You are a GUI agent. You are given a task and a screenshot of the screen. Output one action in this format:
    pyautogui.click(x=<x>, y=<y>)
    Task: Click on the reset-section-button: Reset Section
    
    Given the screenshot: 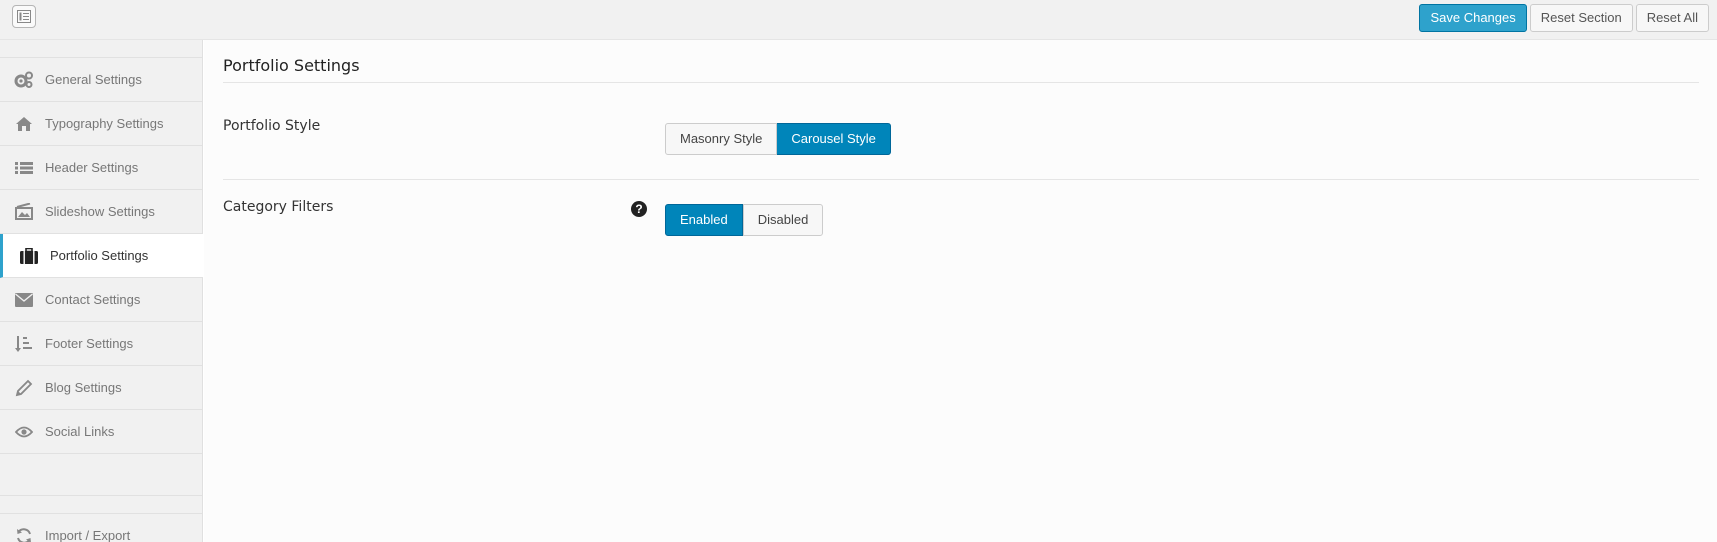 What is the action you would take?
    pyautogui.click(x=1581, y=18)
    